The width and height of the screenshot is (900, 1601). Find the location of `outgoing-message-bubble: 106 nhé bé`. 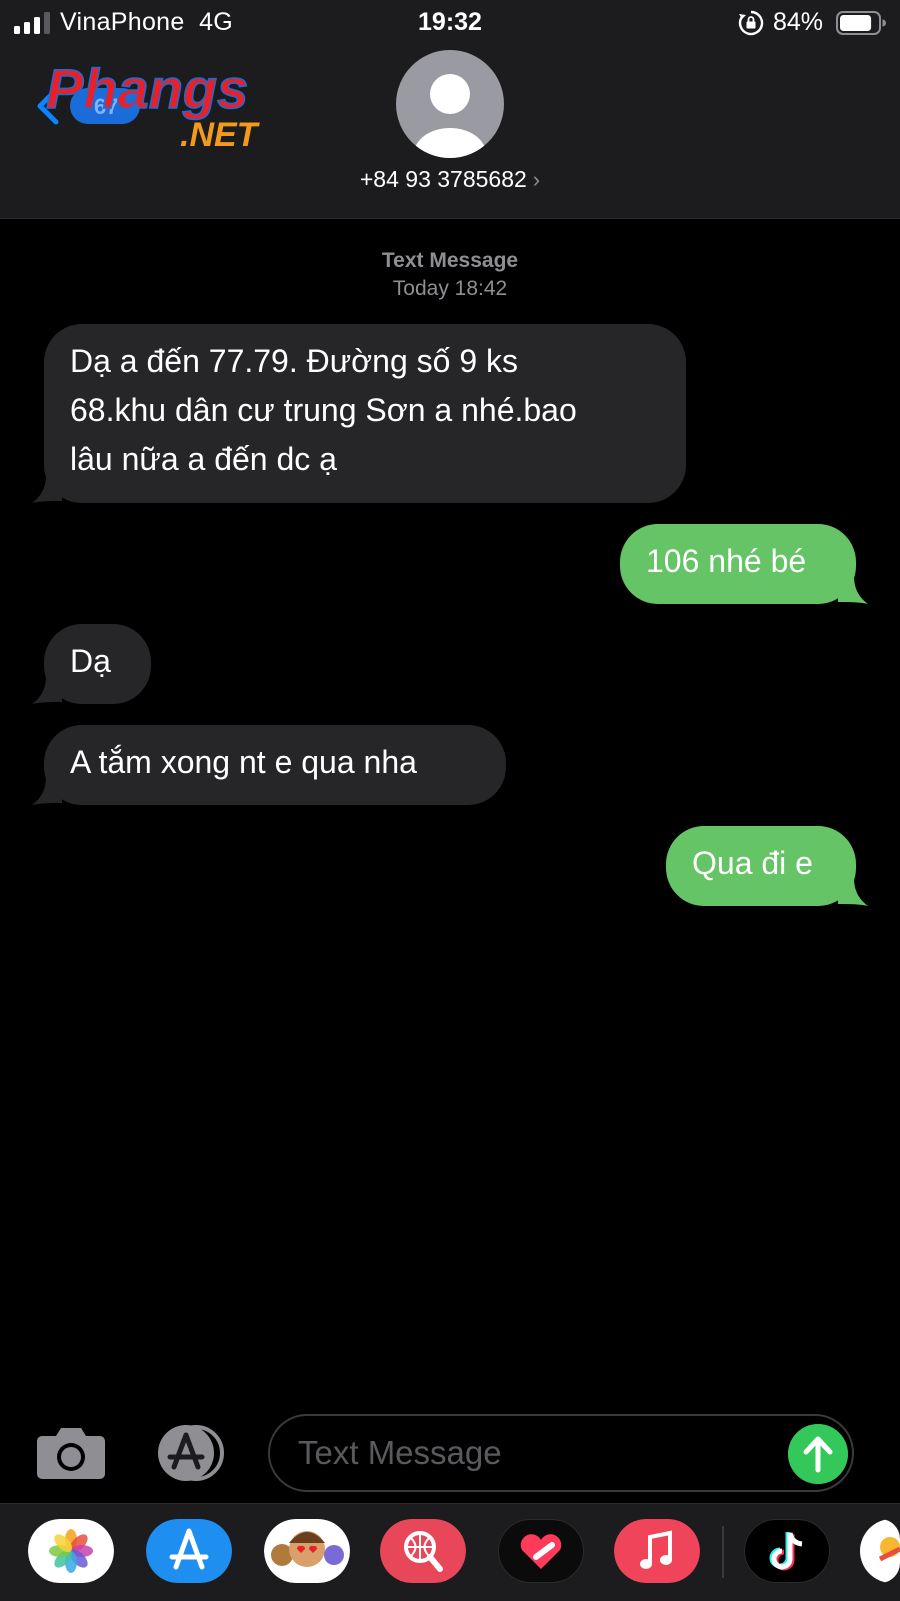

outgoing-message-bubble: 106 nhé bé is located at coordinates (738, 564).